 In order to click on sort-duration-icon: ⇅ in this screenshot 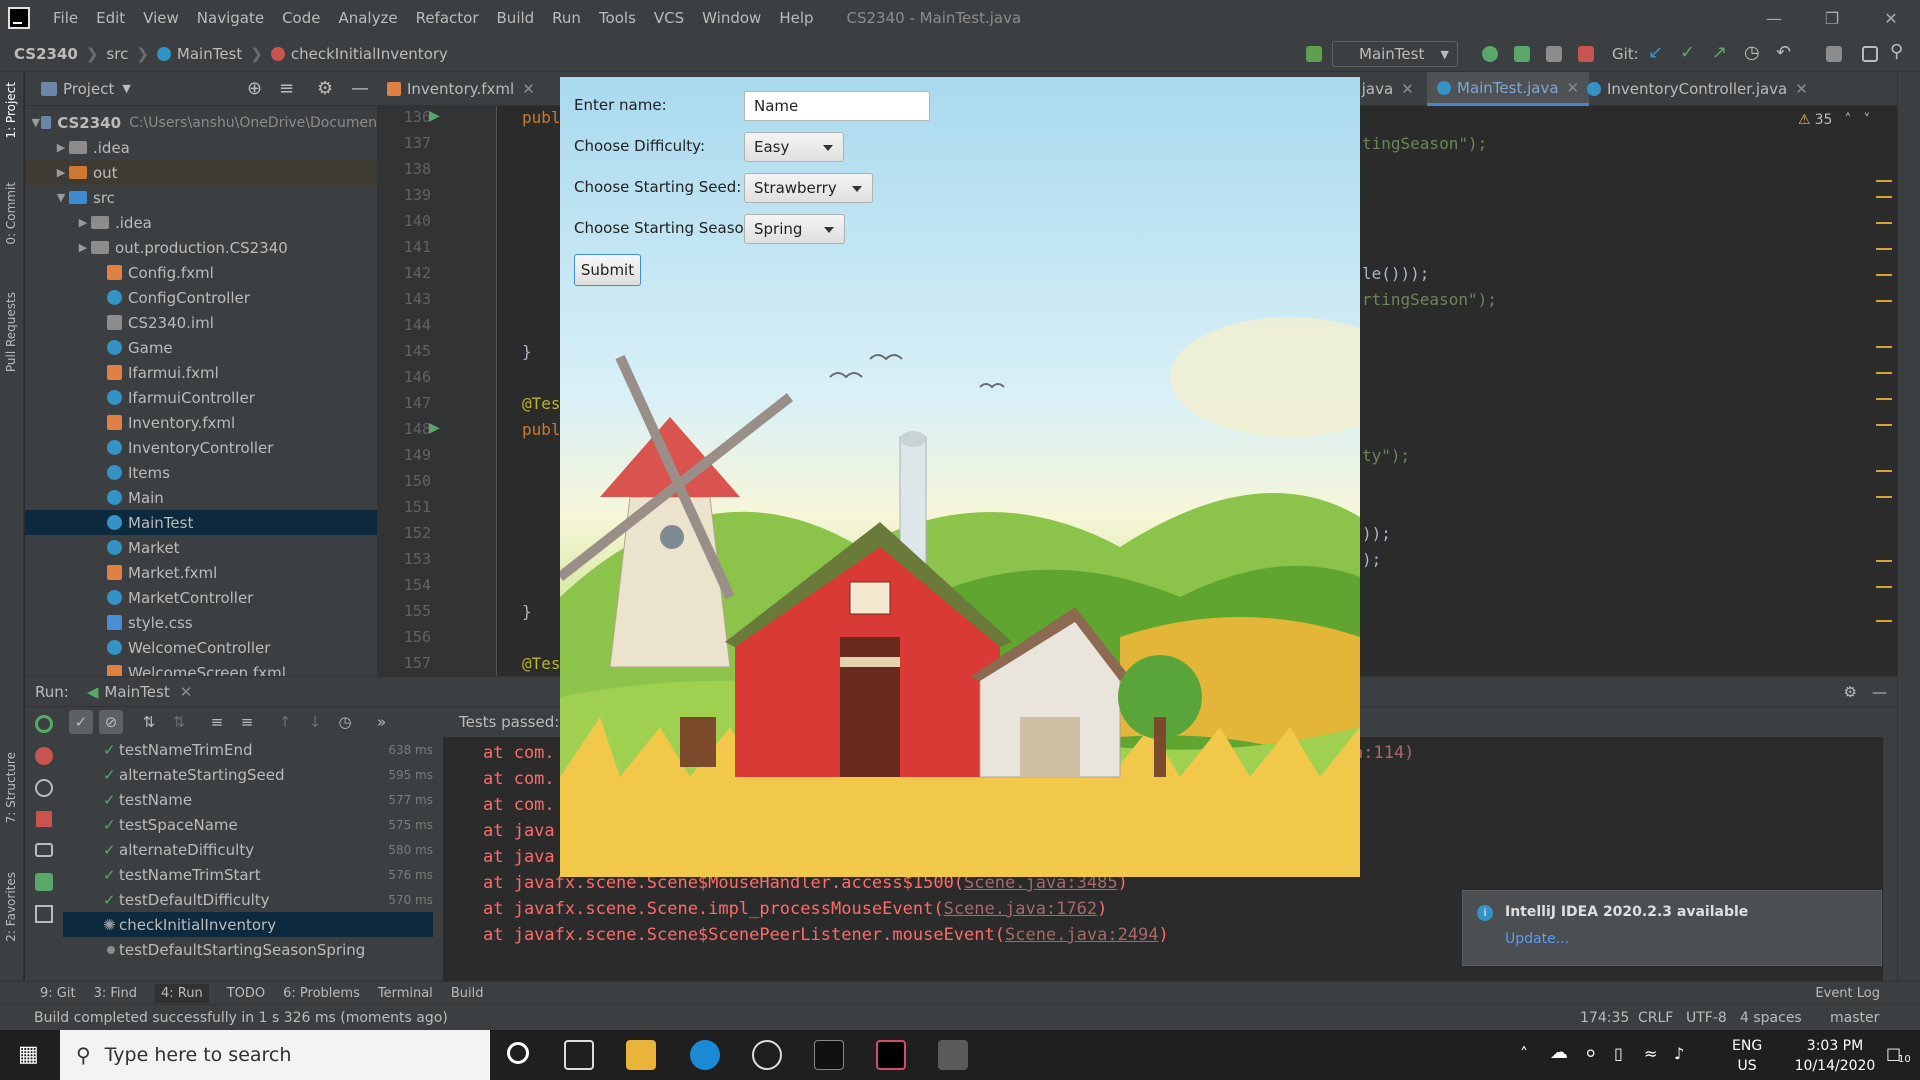, I will do `click(179, 722)`.